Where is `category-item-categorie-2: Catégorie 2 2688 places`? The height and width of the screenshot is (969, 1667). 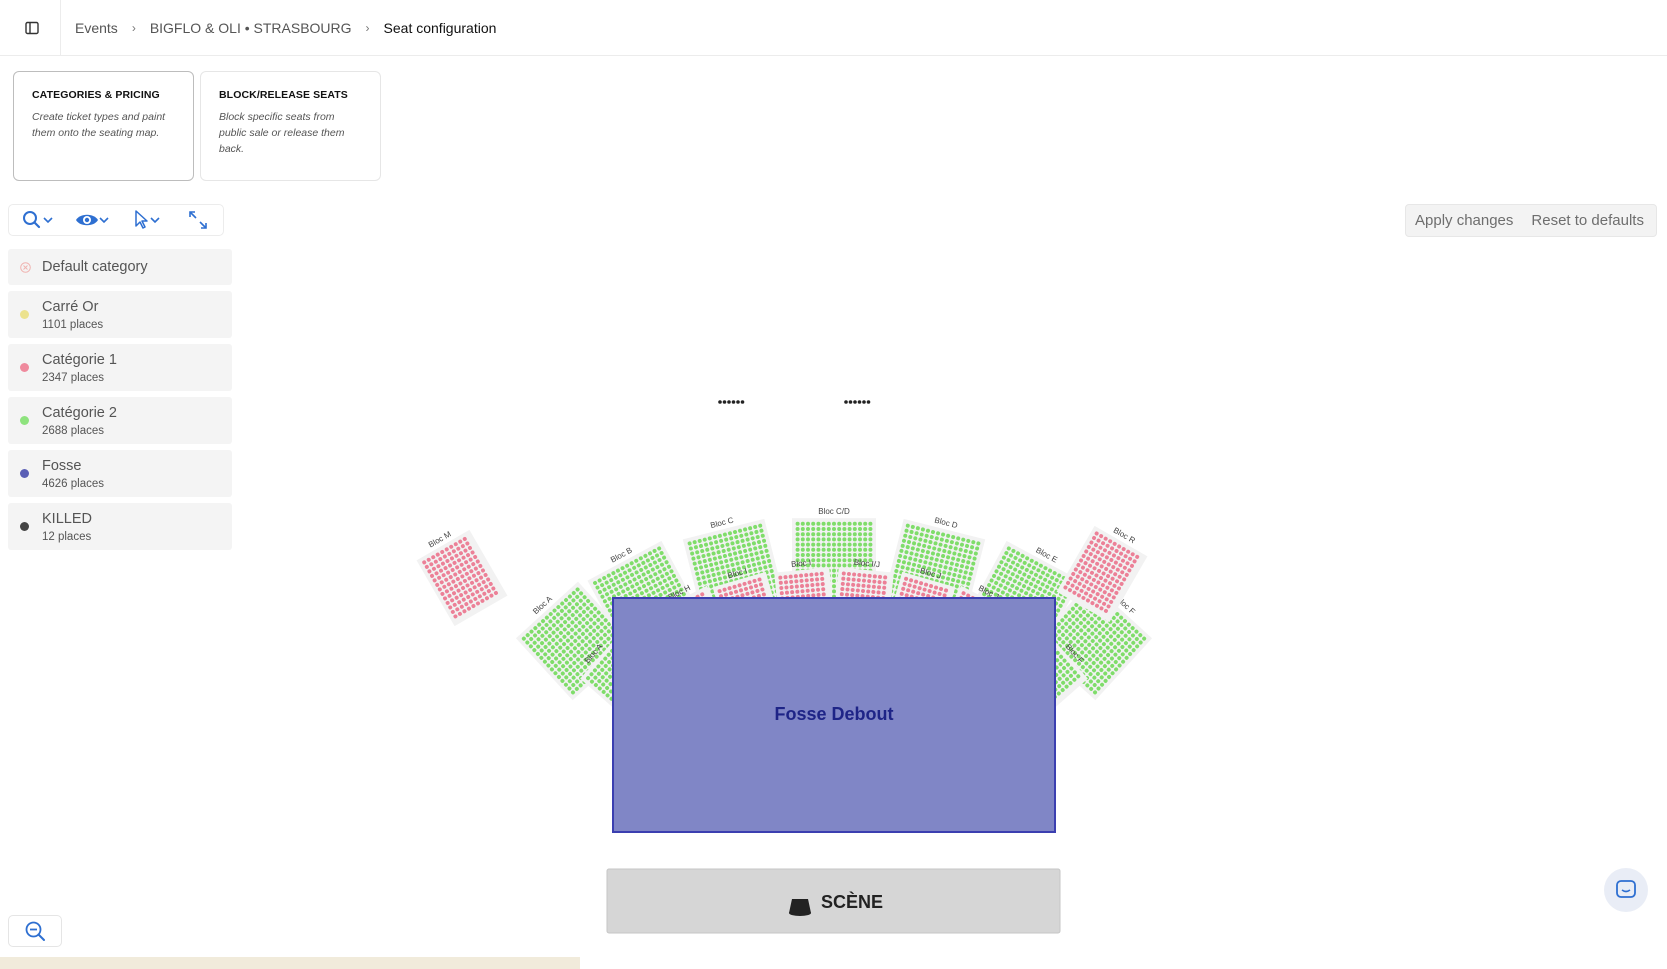 category-item-categorie-2: Catégorie 2 2688 places is located at coordinates (120, 420).